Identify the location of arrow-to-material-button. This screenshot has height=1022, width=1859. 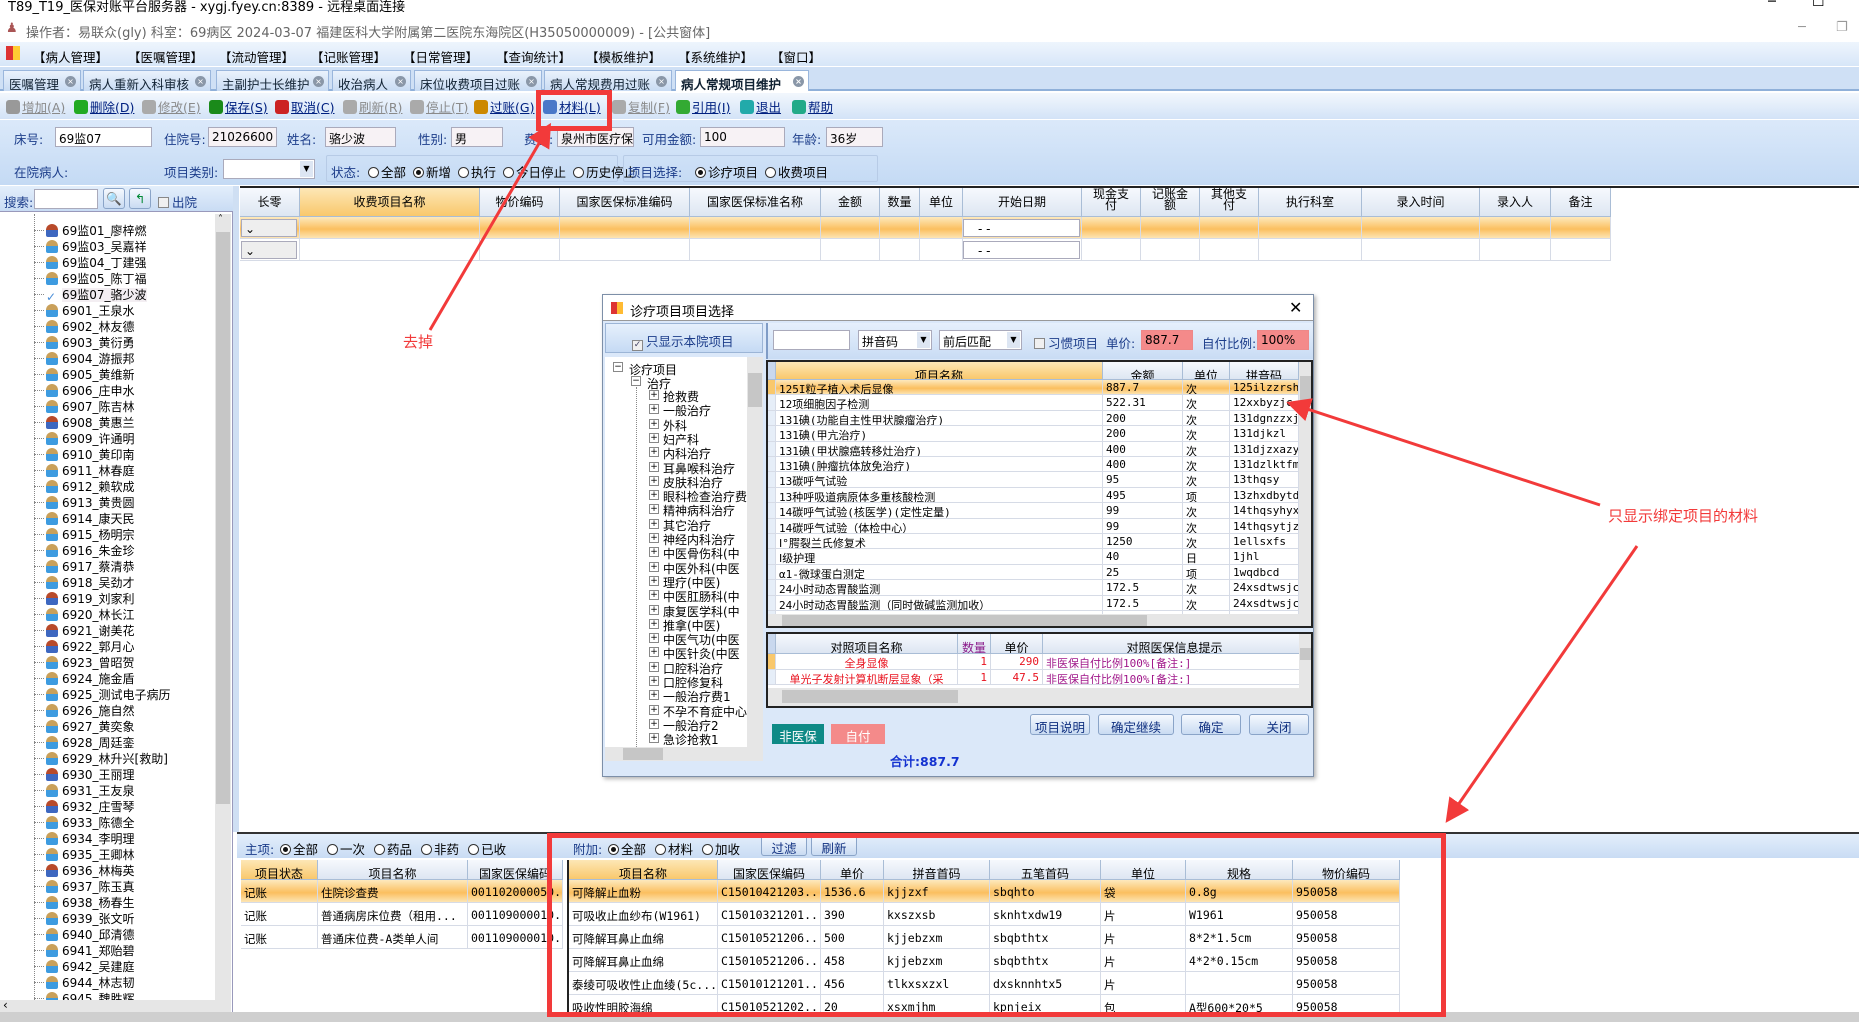
(490, 226).